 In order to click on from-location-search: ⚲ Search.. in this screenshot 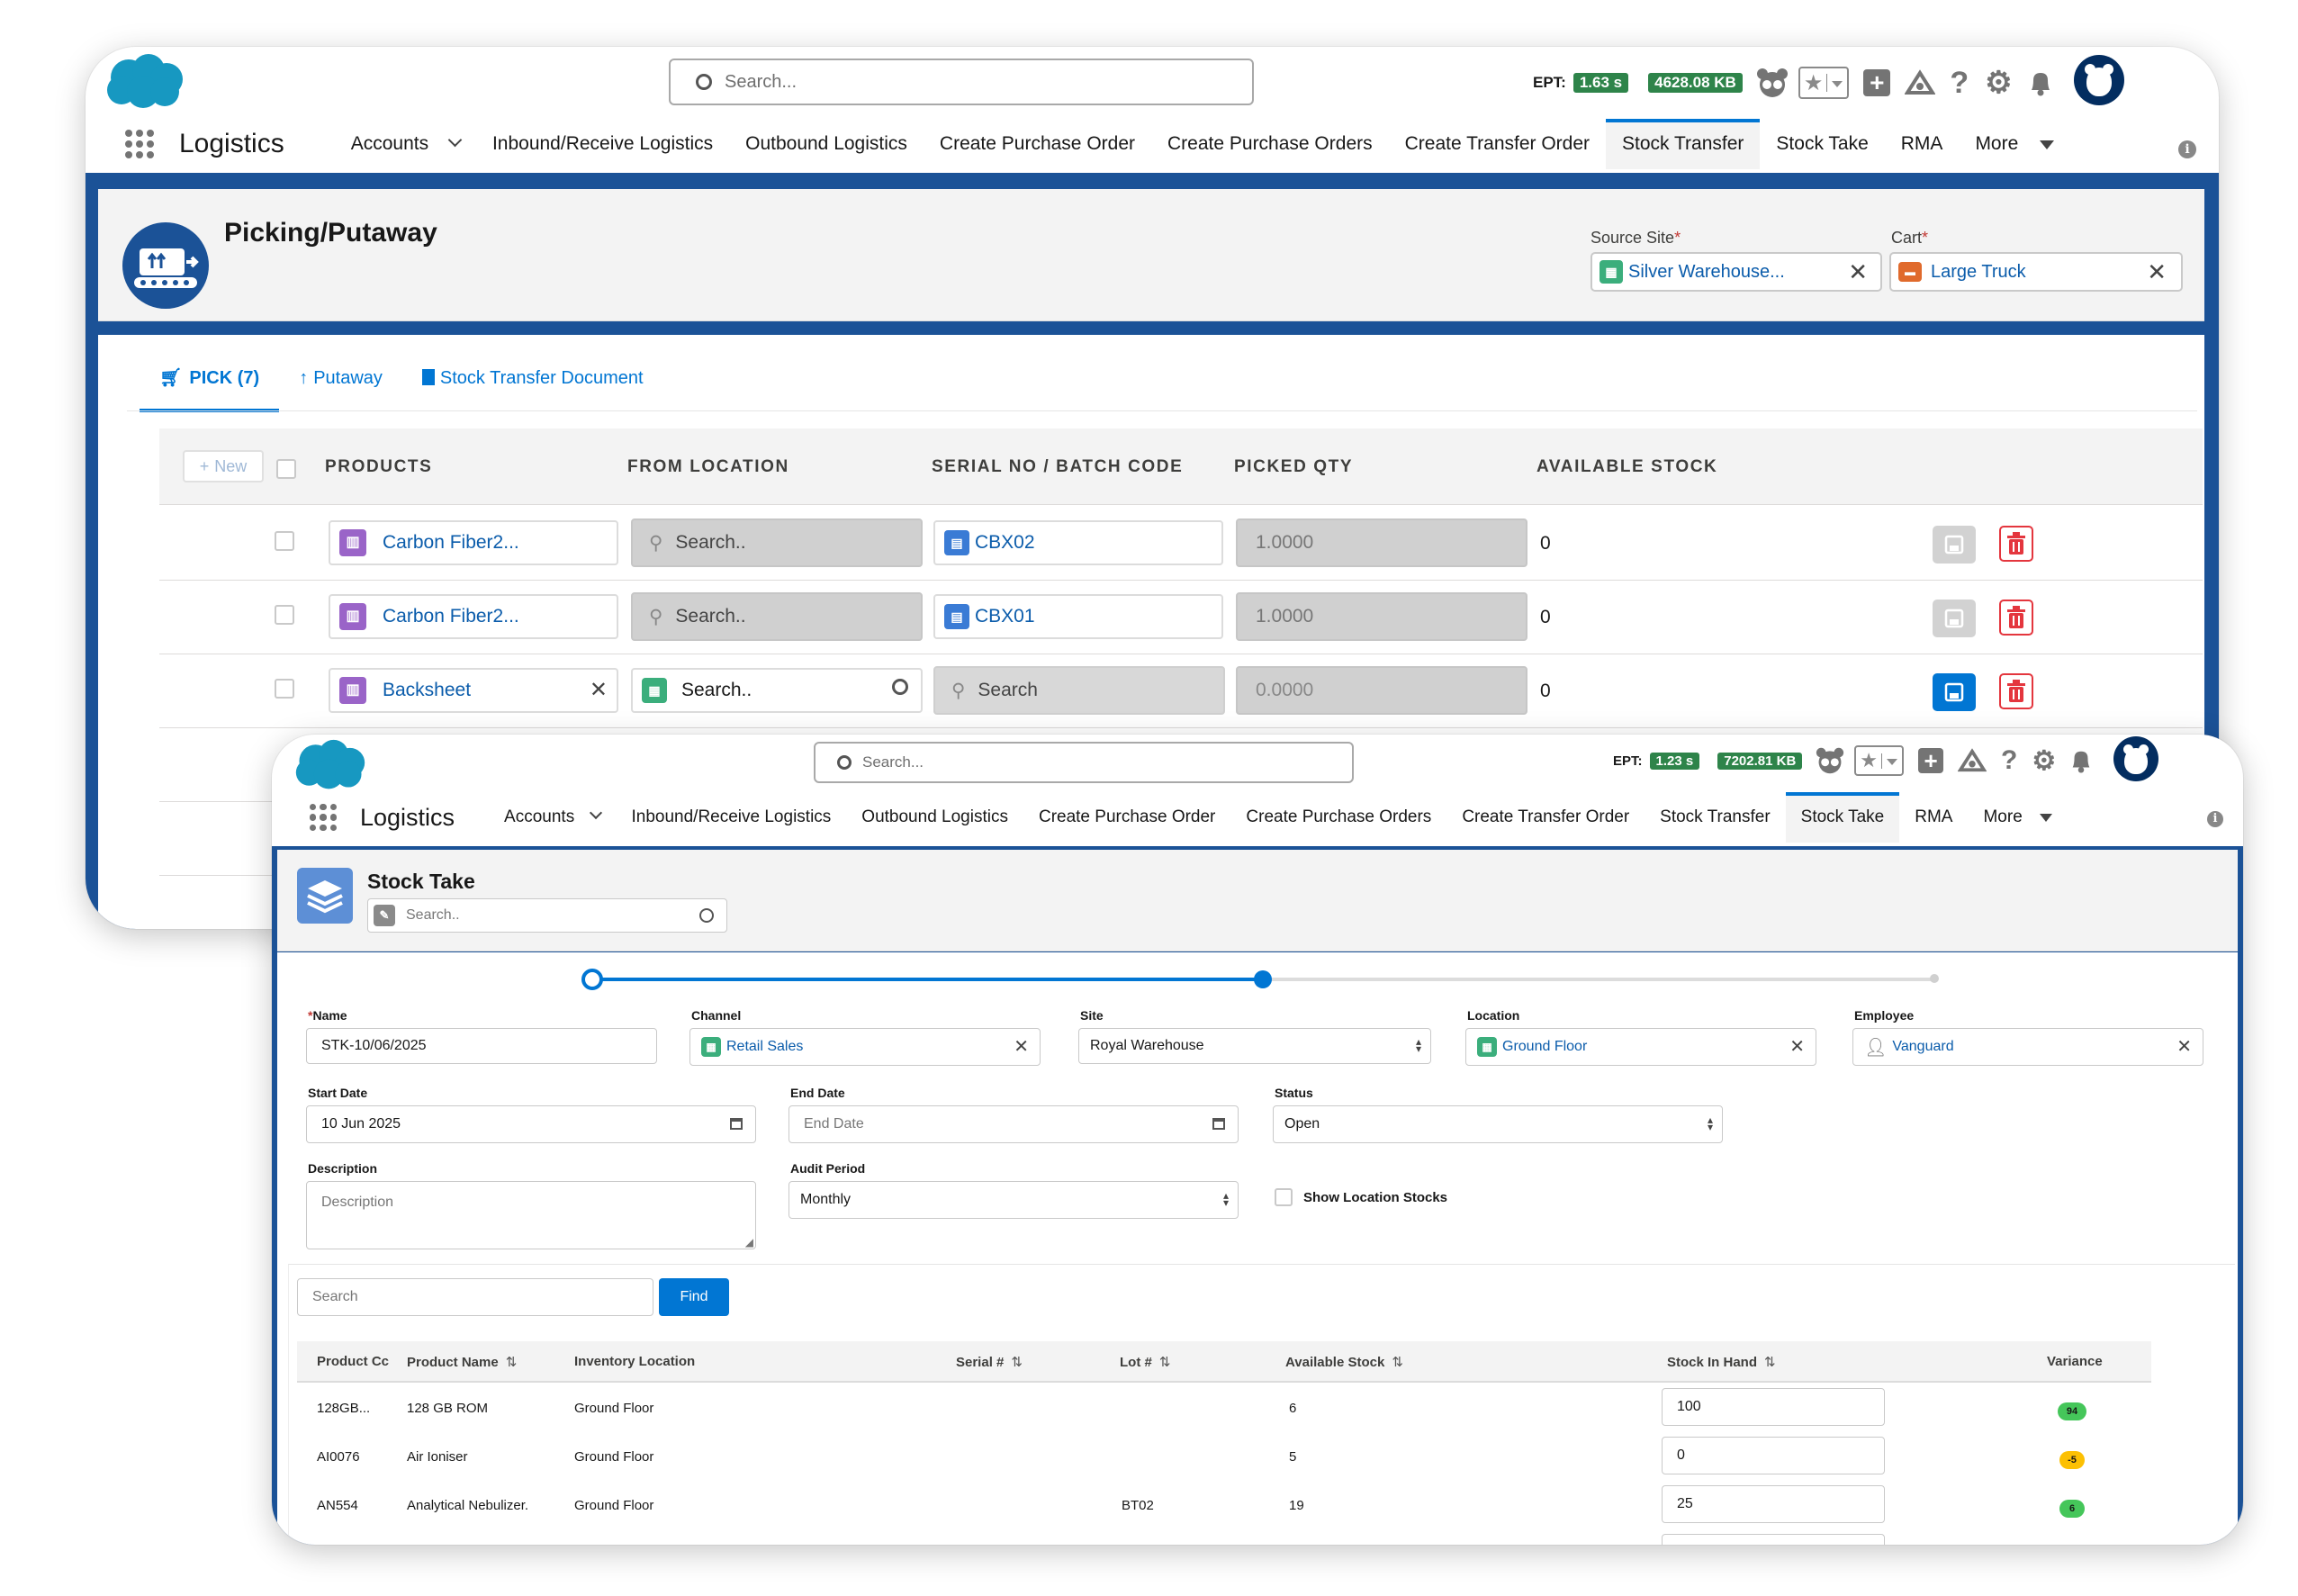, I will do `click(777, 542)`.